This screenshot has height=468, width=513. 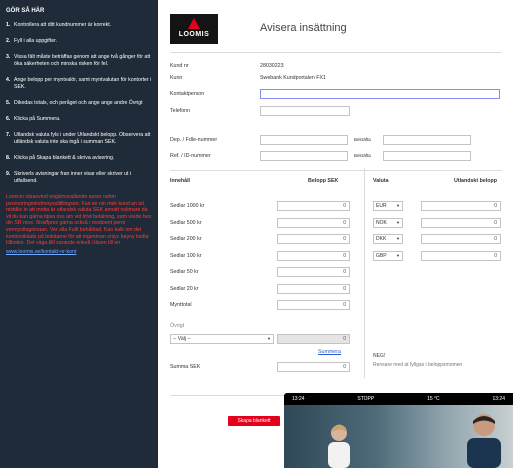 I want to click on step-text: Fyll i alla uppgifter., so click(x=35, y=41).